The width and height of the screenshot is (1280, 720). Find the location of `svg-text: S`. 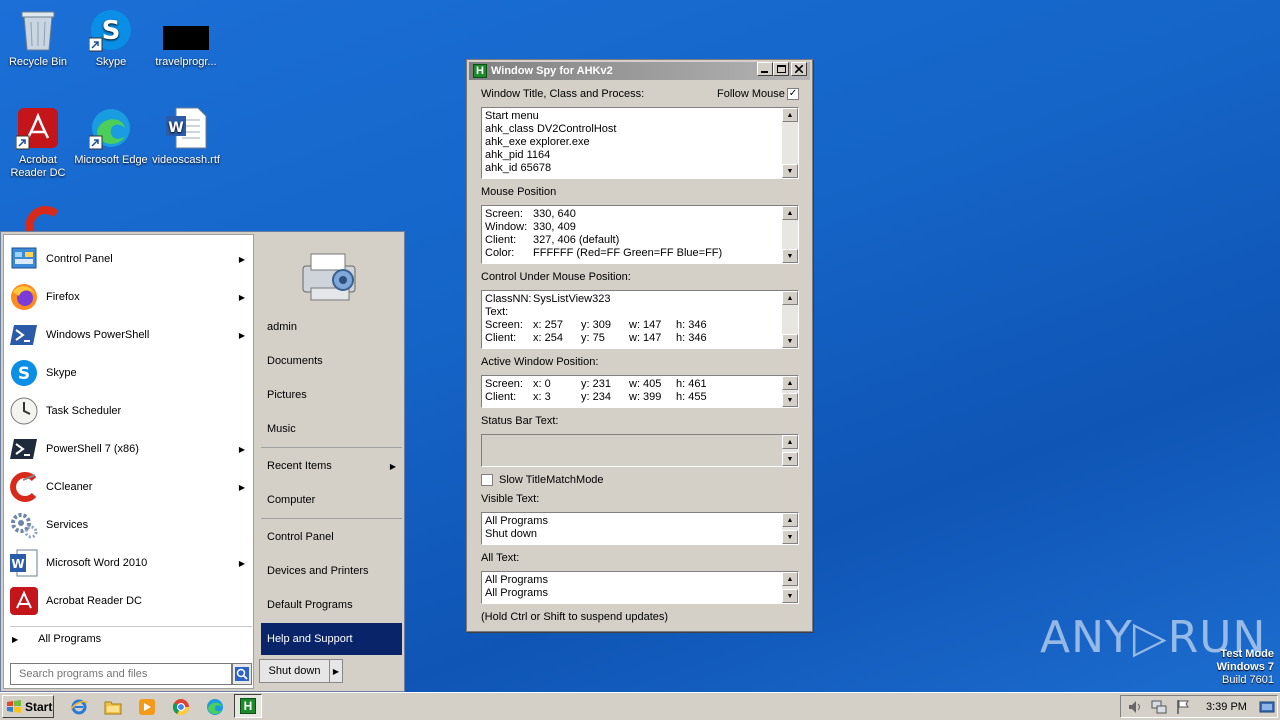

svg-text: S is located at coordinates (24, 374).